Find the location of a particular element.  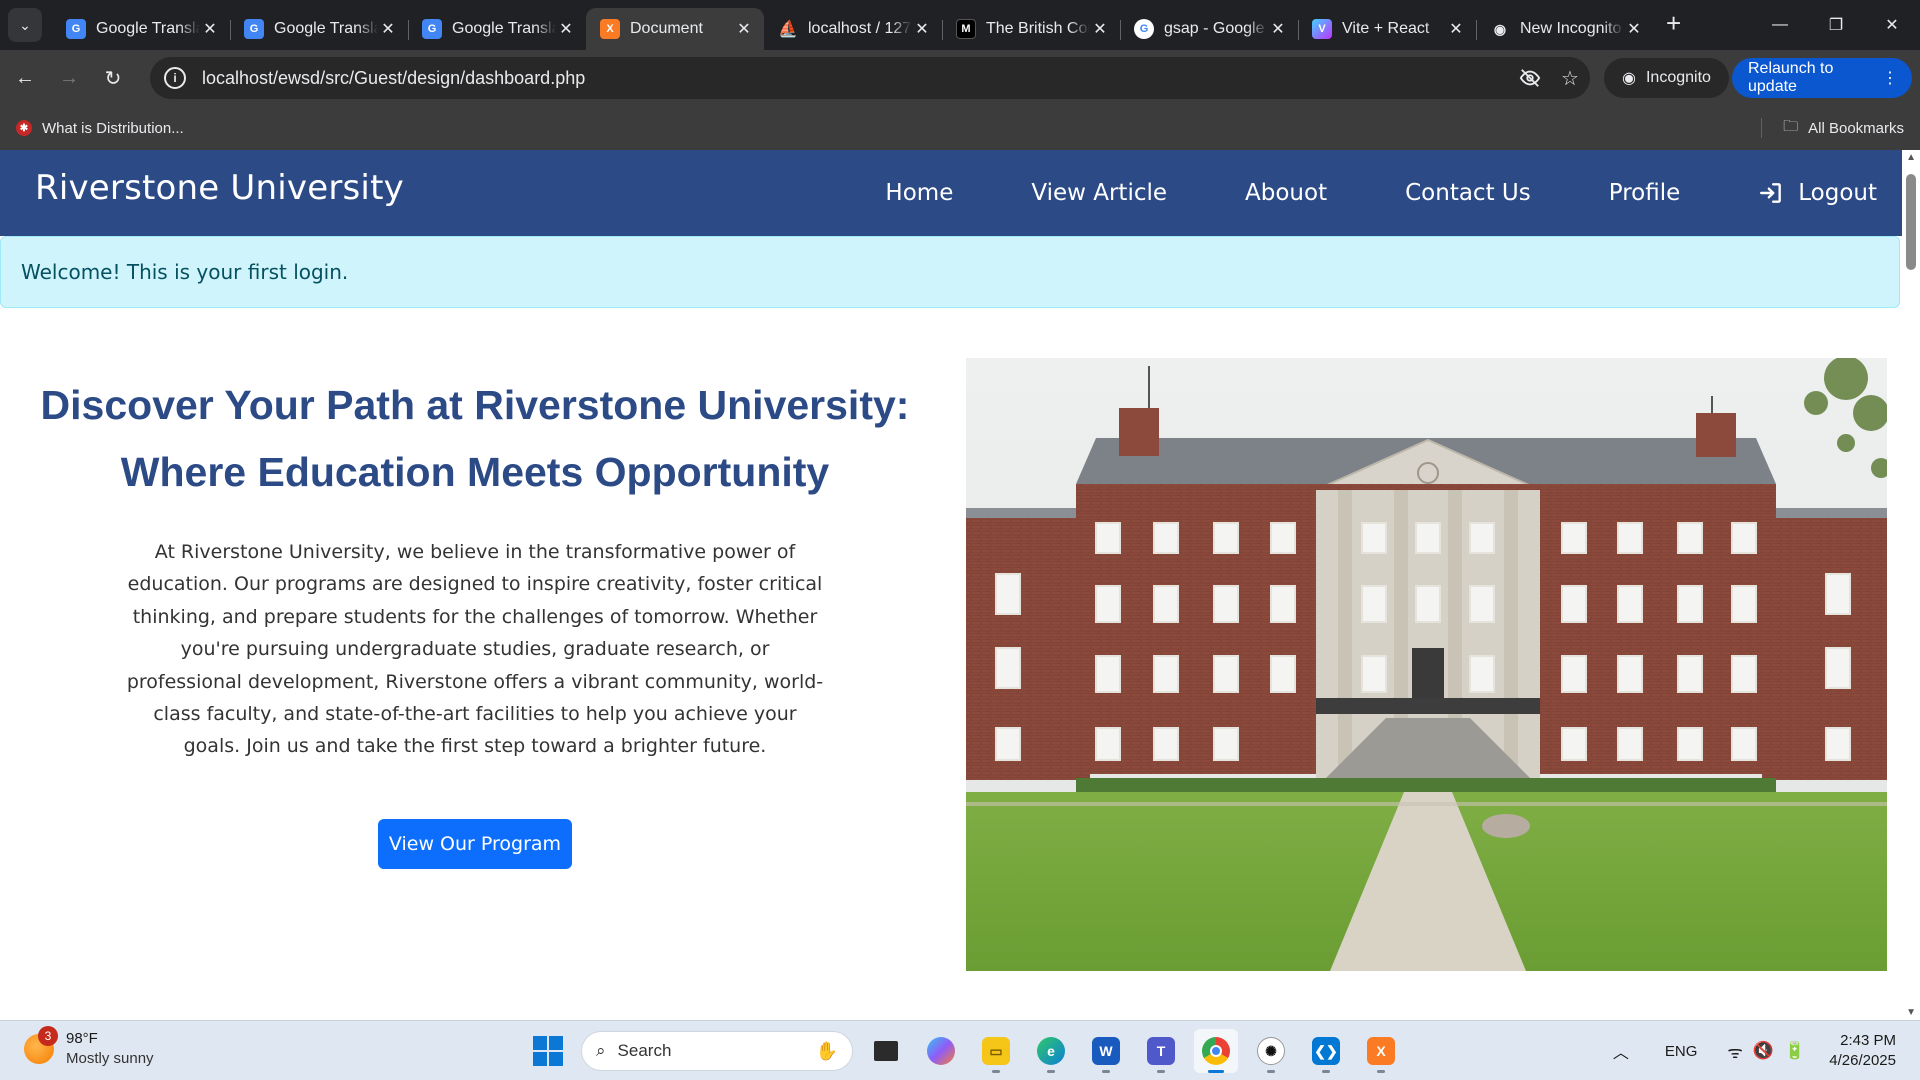

clock-date: 4/26/2025 is located at coordinates (1862, 1060).